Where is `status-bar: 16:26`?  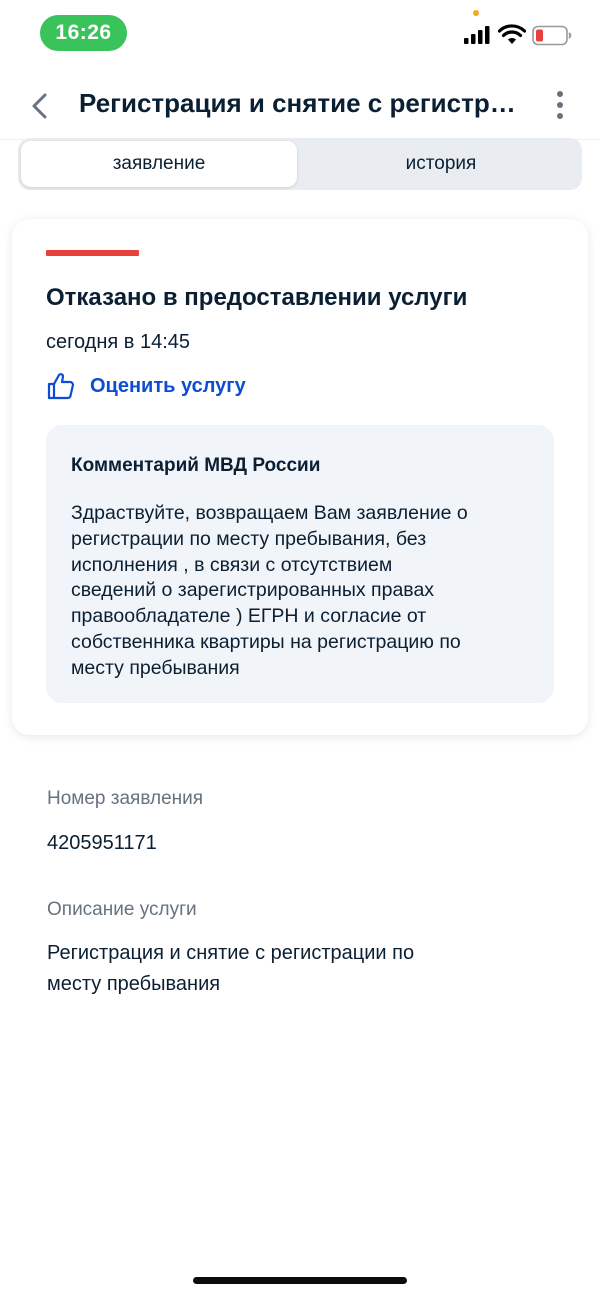
status-bar: 16:26 is located at coordinates (300, 33).